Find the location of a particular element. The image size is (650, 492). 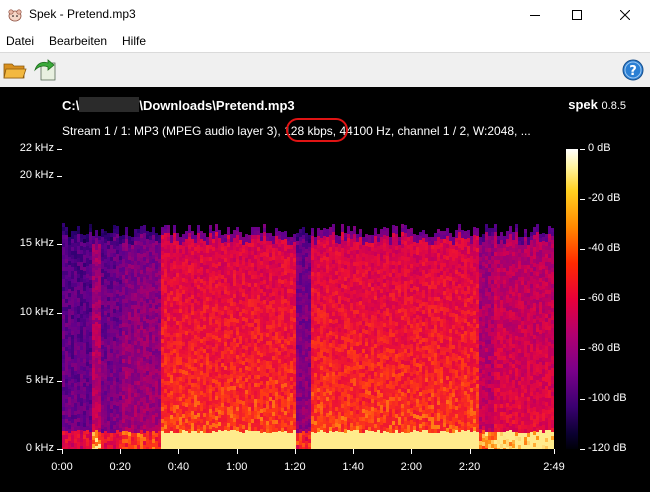

open-file-button is located at coordinates (15, 70).